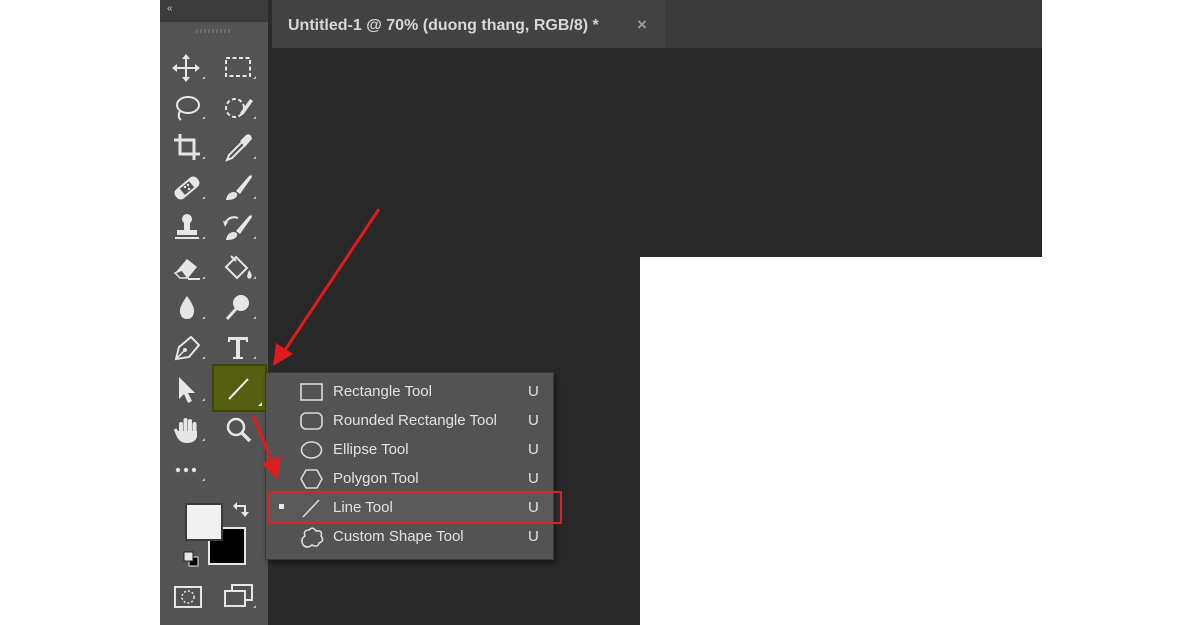 Image resolution: width=1200 pixels, height=625 pixels. What do you see at coordinates (266, 447) in the screenshot?
I see `arrow-to-line-tool-menu-item` at bounding box center [266, 447].